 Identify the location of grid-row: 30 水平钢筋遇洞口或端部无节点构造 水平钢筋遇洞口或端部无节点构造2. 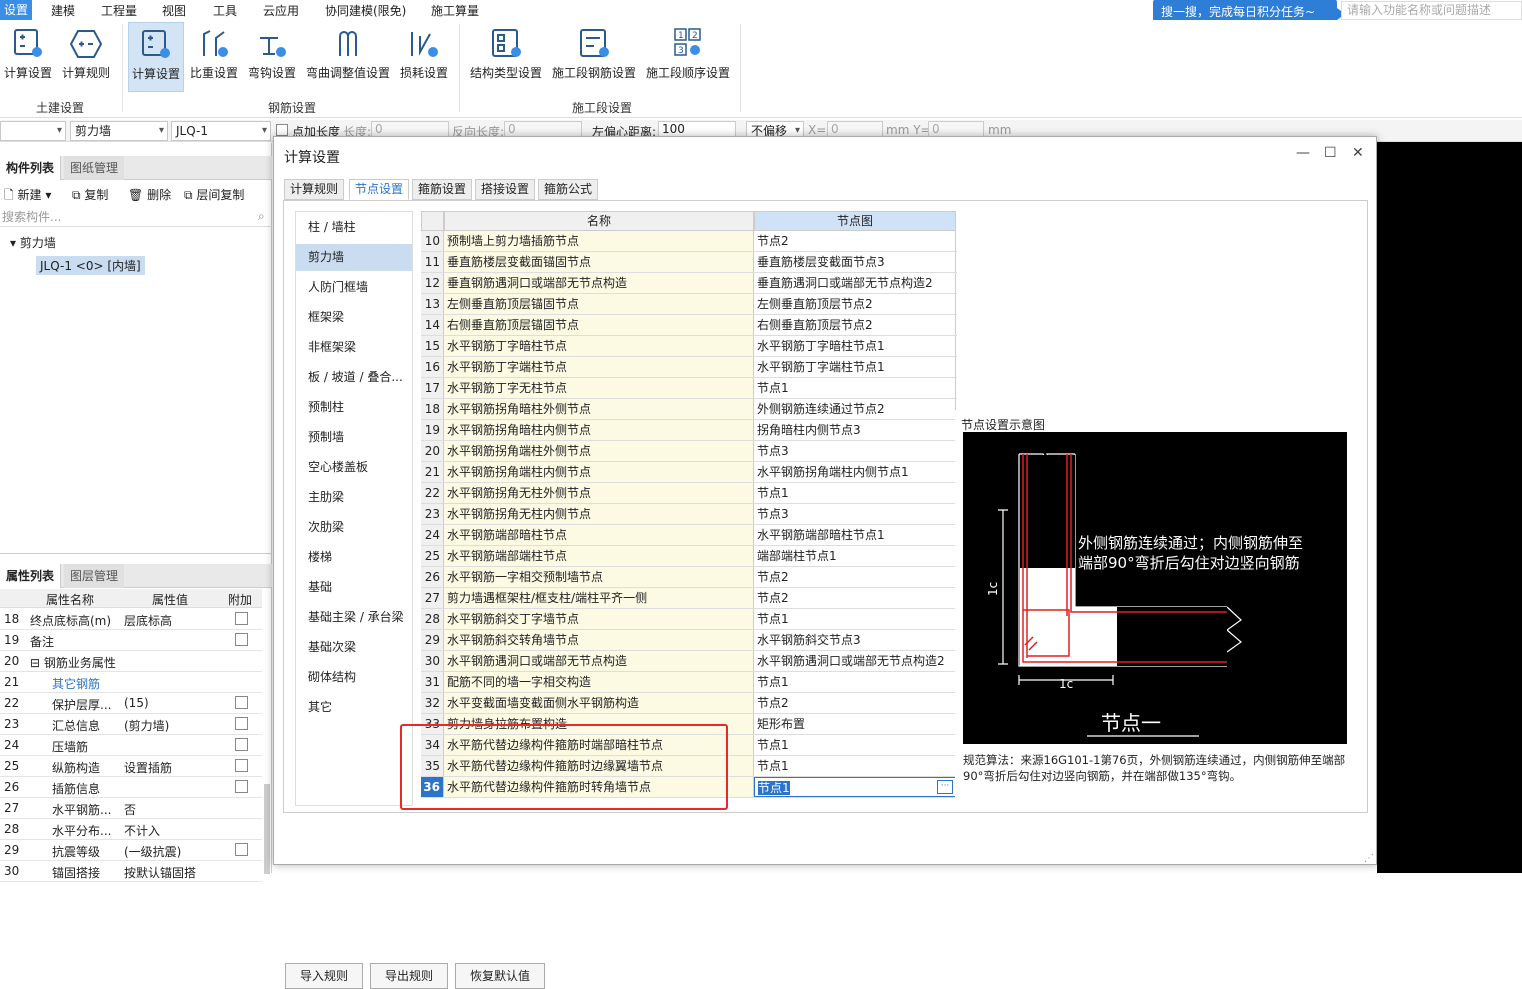
(689, 661).